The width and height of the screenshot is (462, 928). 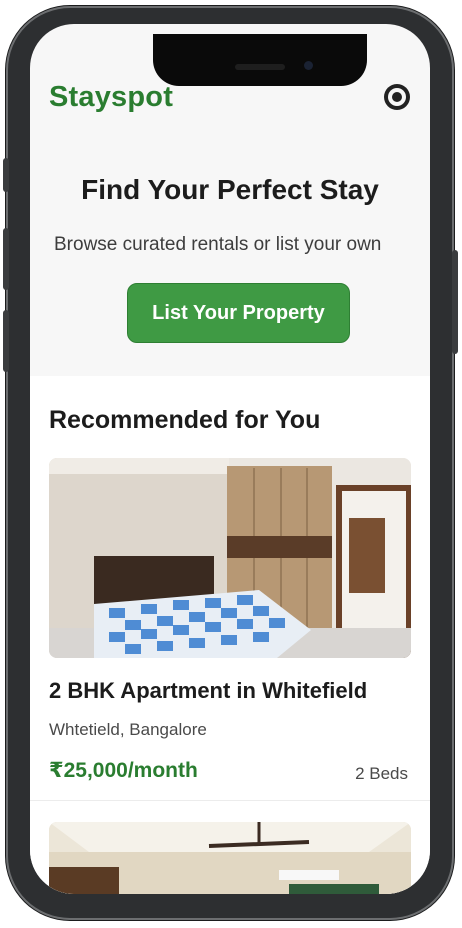 What do you see at coordinates (238, 313) in the screenshot?
I see `list-property-button: List Your Property` at bounding box center [238, 313].